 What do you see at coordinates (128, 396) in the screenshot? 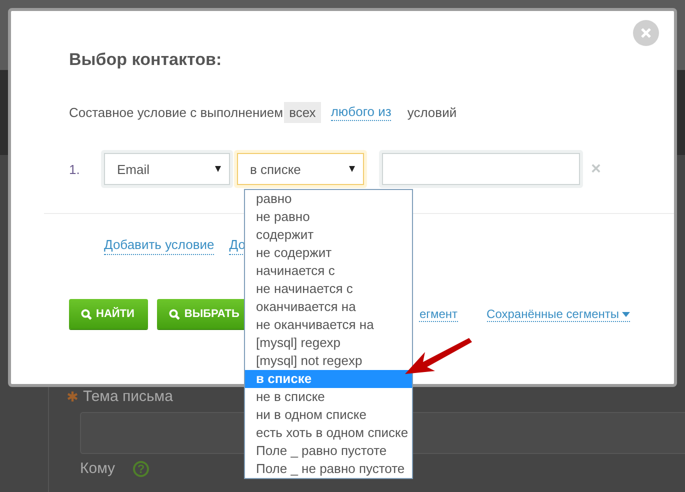
I see `subject-label: Тема письма` at bounding box center [128, 396].